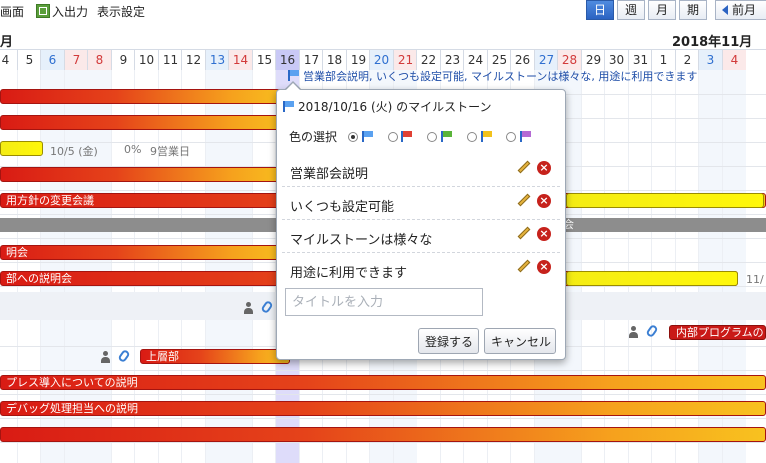 The image size is (766, 463). I want to click on task-workdays: 9営業日, so click(170, 151).